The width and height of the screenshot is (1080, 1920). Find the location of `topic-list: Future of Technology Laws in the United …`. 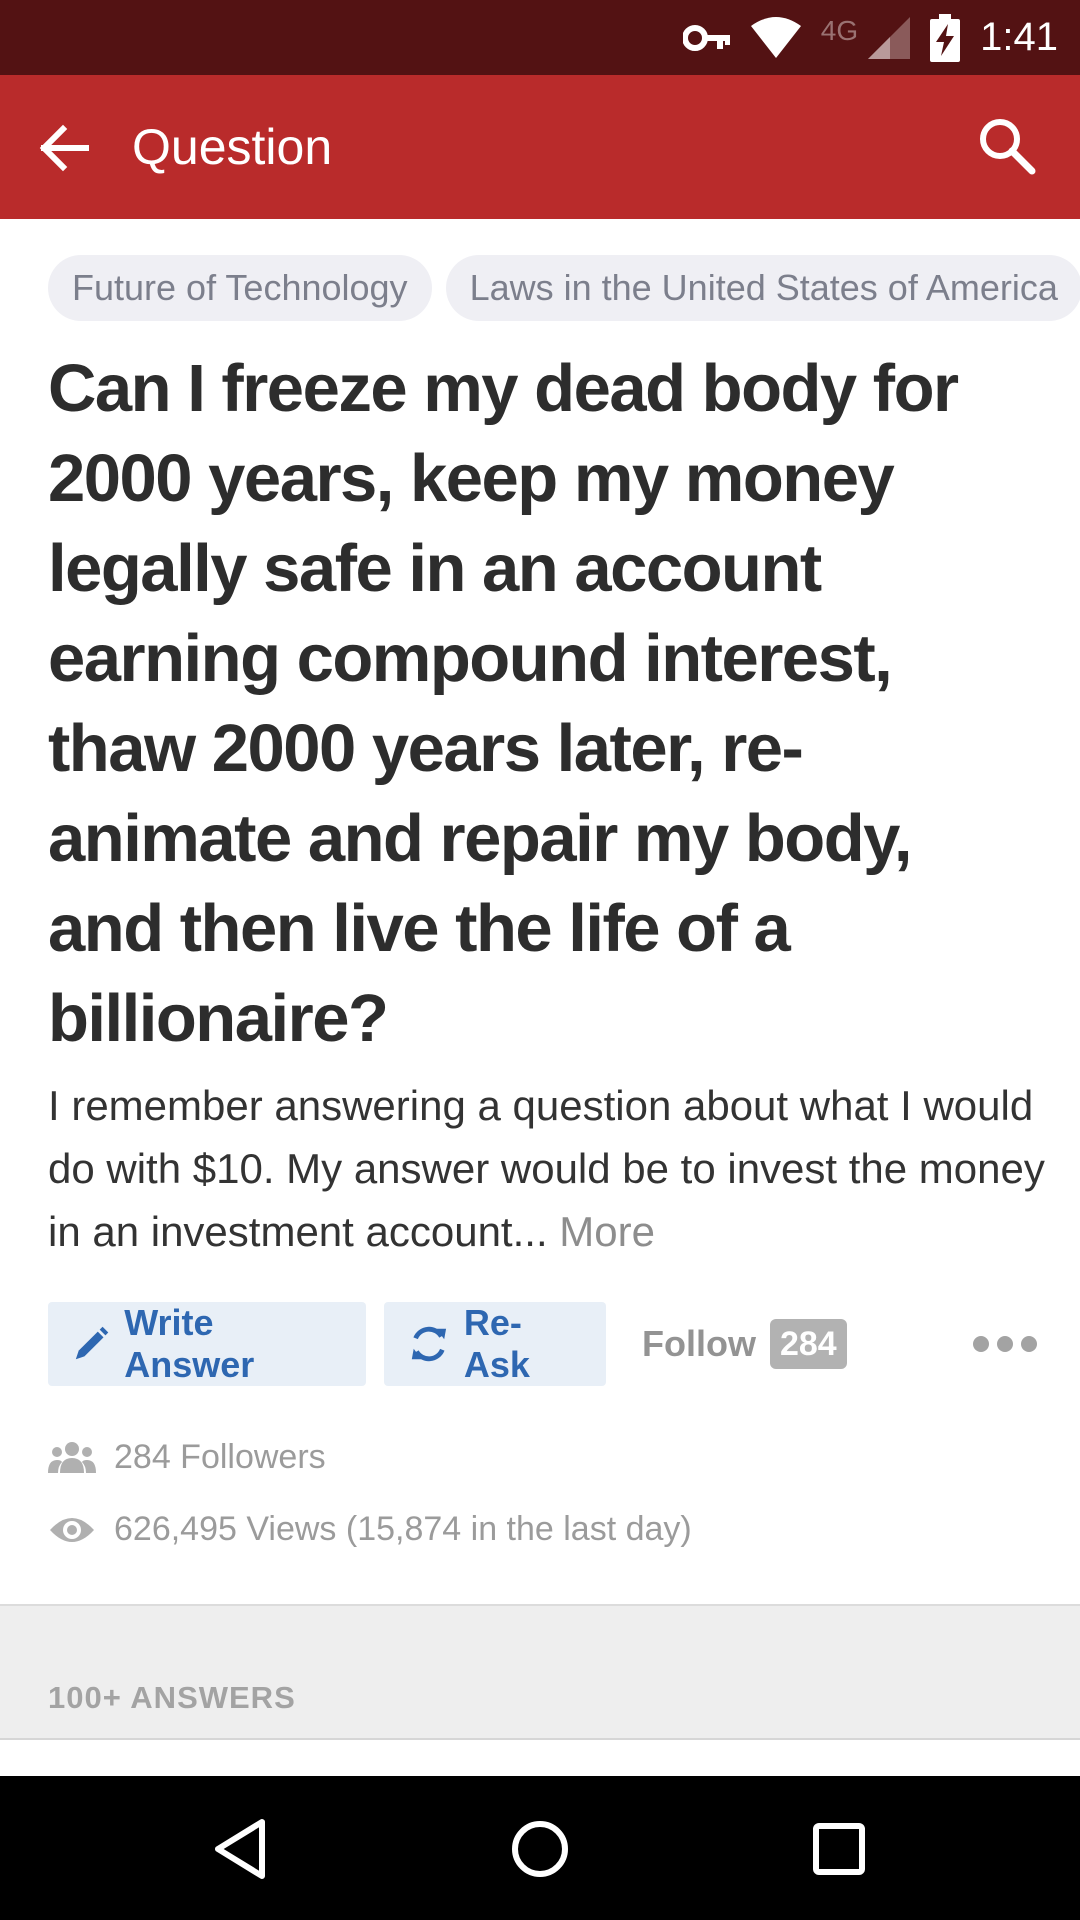

topic-list: Future of Technology Laws in the United … is located at coordinates (564, 288).